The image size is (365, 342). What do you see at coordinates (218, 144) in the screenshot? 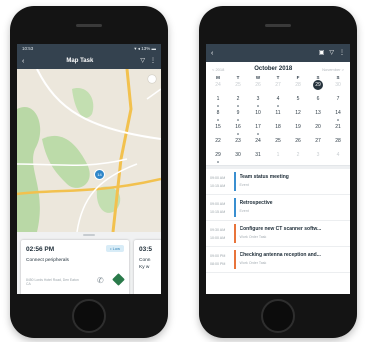
I see `calendar-day: 22` at bounding box center [218, 144].